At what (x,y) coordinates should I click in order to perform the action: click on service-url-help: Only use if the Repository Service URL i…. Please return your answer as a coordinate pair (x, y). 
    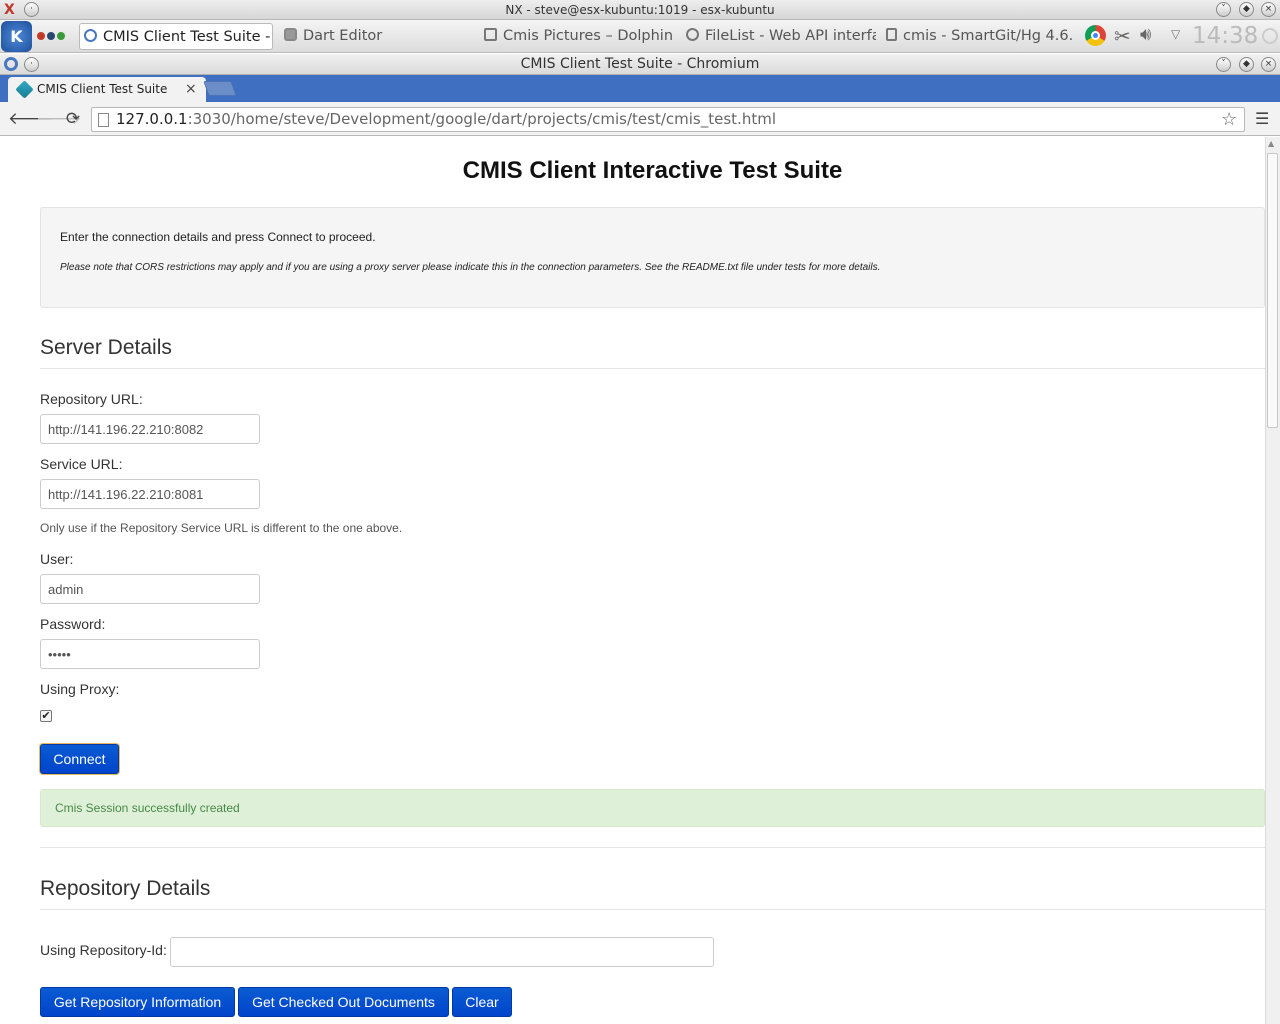
    Looking at the image, I should click on (221, 528).